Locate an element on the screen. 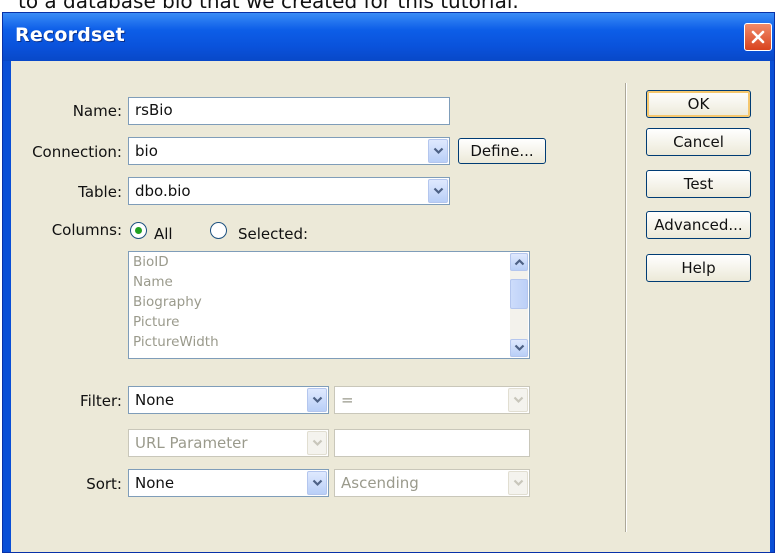  close-icon is located at coordinates (758, 37).